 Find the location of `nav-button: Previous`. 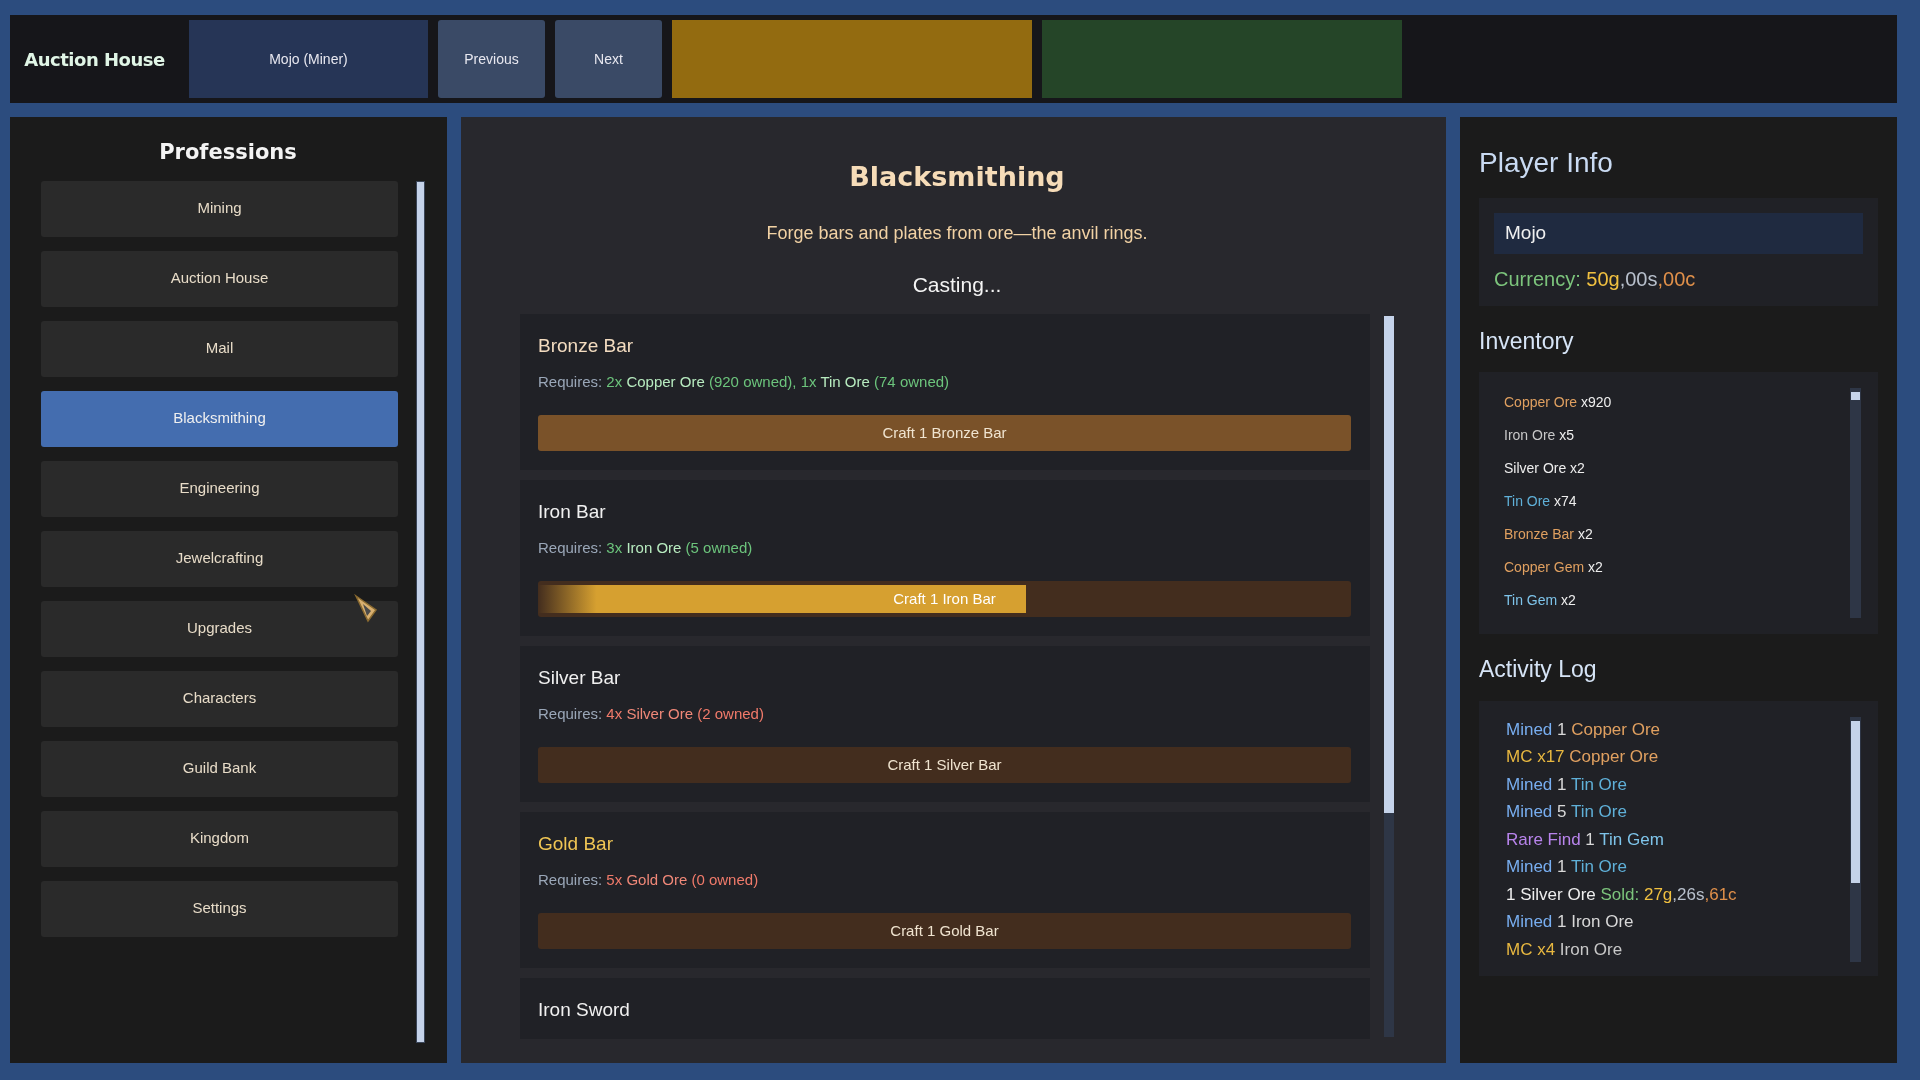

nav-button: Previous is located at coordinates (491, 59).